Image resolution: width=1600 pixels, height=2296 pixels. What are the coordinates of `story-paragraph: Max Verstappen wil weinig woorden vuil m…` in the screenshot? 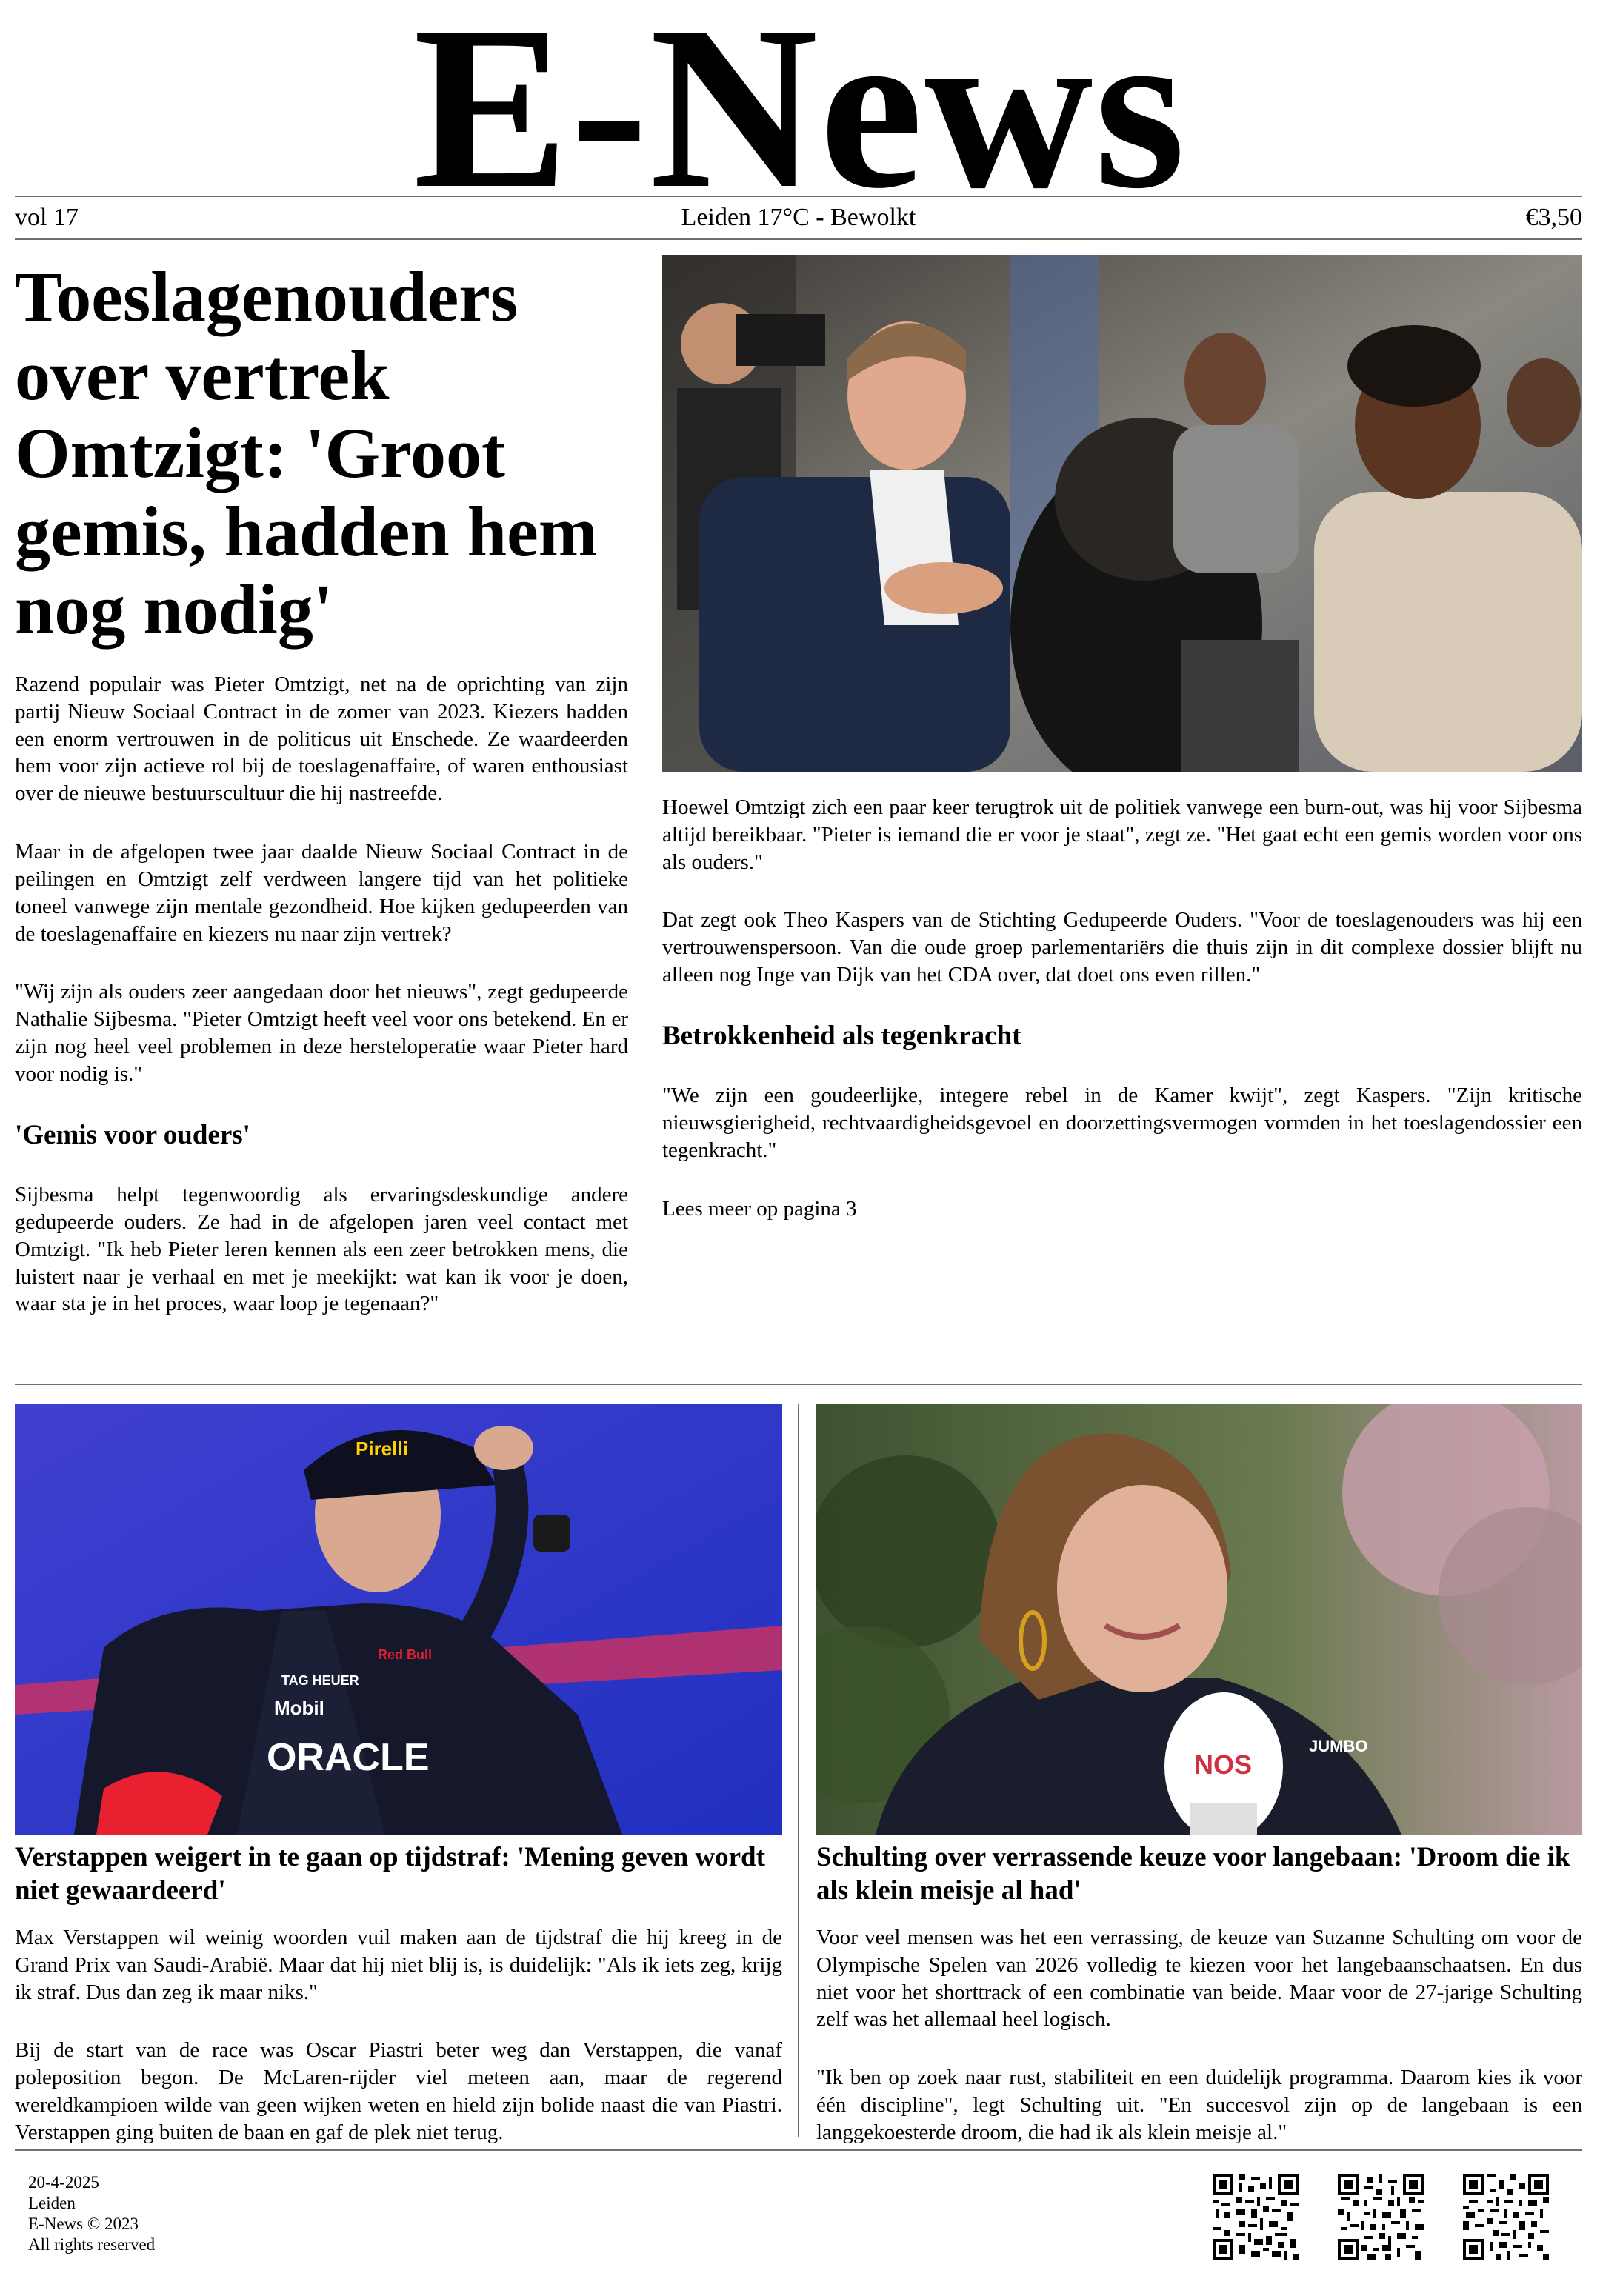 It's located at (398, 1965).